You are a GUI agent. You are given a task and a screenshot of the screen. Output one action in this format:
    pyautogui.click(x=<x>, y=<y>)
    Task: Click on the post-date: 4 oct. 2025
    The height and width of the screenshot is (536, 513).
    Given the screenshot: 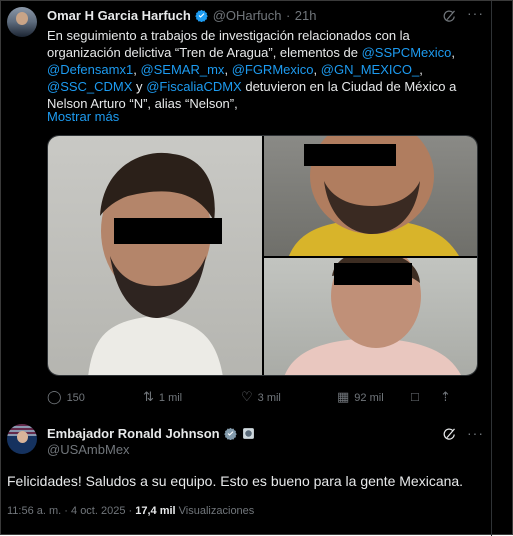 What is the action you would take?
    pyautogui.click(x=98, y=511)
    